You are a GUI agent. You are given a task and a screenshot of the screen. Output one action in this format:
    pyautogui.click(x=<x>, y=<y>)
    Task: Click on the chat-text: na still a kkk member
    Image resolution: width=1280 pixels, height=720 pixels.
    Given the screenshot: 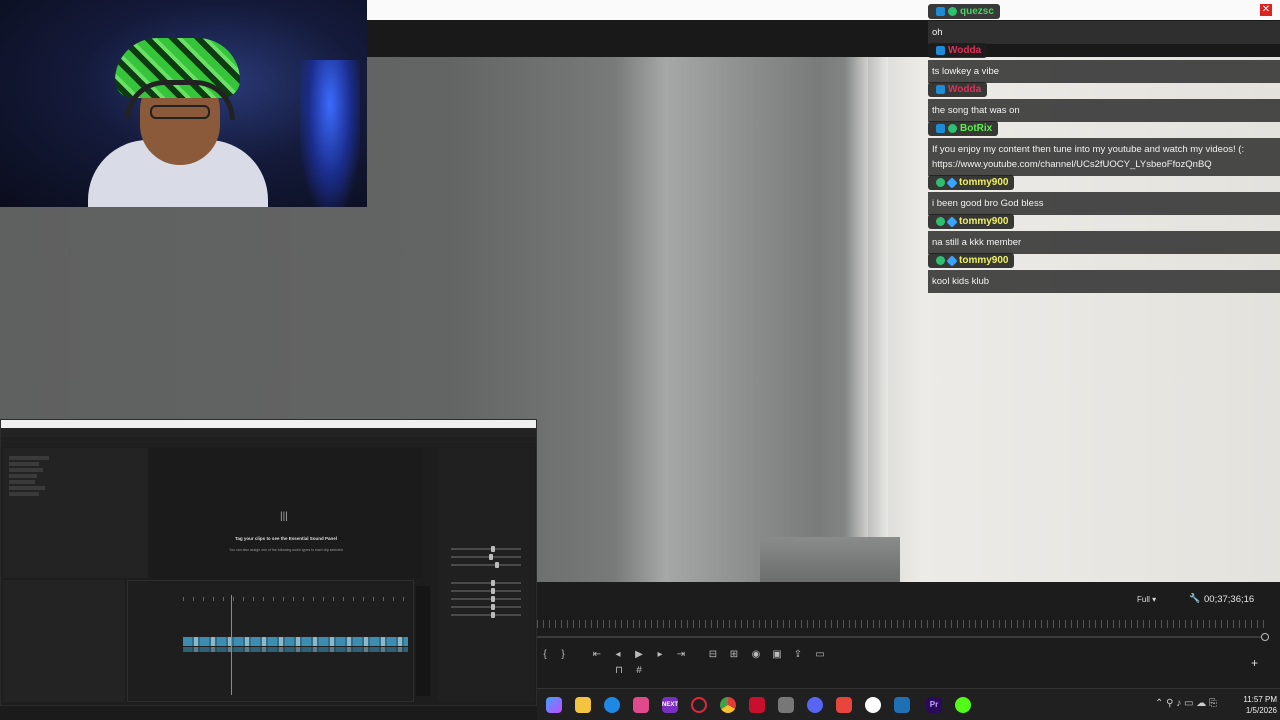 What is the action you would take?
    pyautogui.click(x=1104, y=242)
    